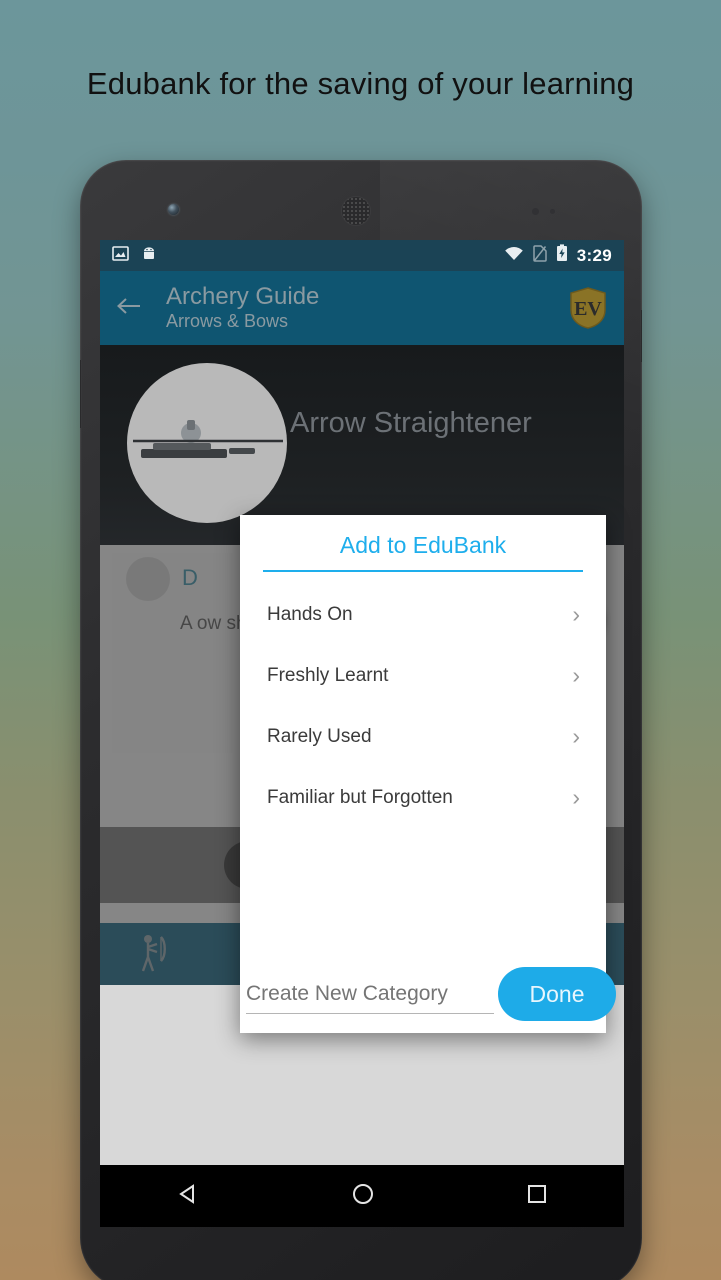 This screenshot has height=1280, width=721. I want to click on dialog-footer: Done, so click(428, 996).